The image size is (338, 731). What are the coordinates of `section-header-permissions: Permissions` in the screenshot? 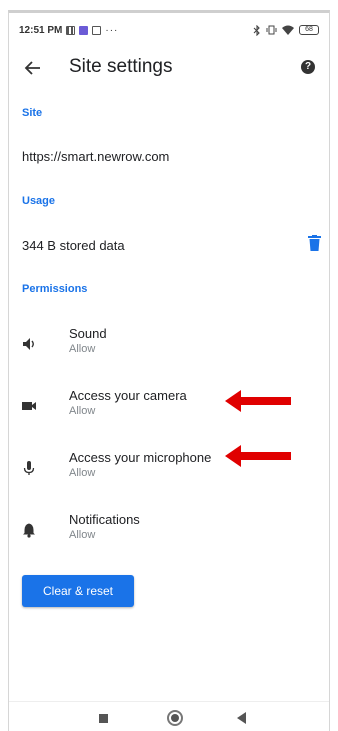 It's located at (55, 289).